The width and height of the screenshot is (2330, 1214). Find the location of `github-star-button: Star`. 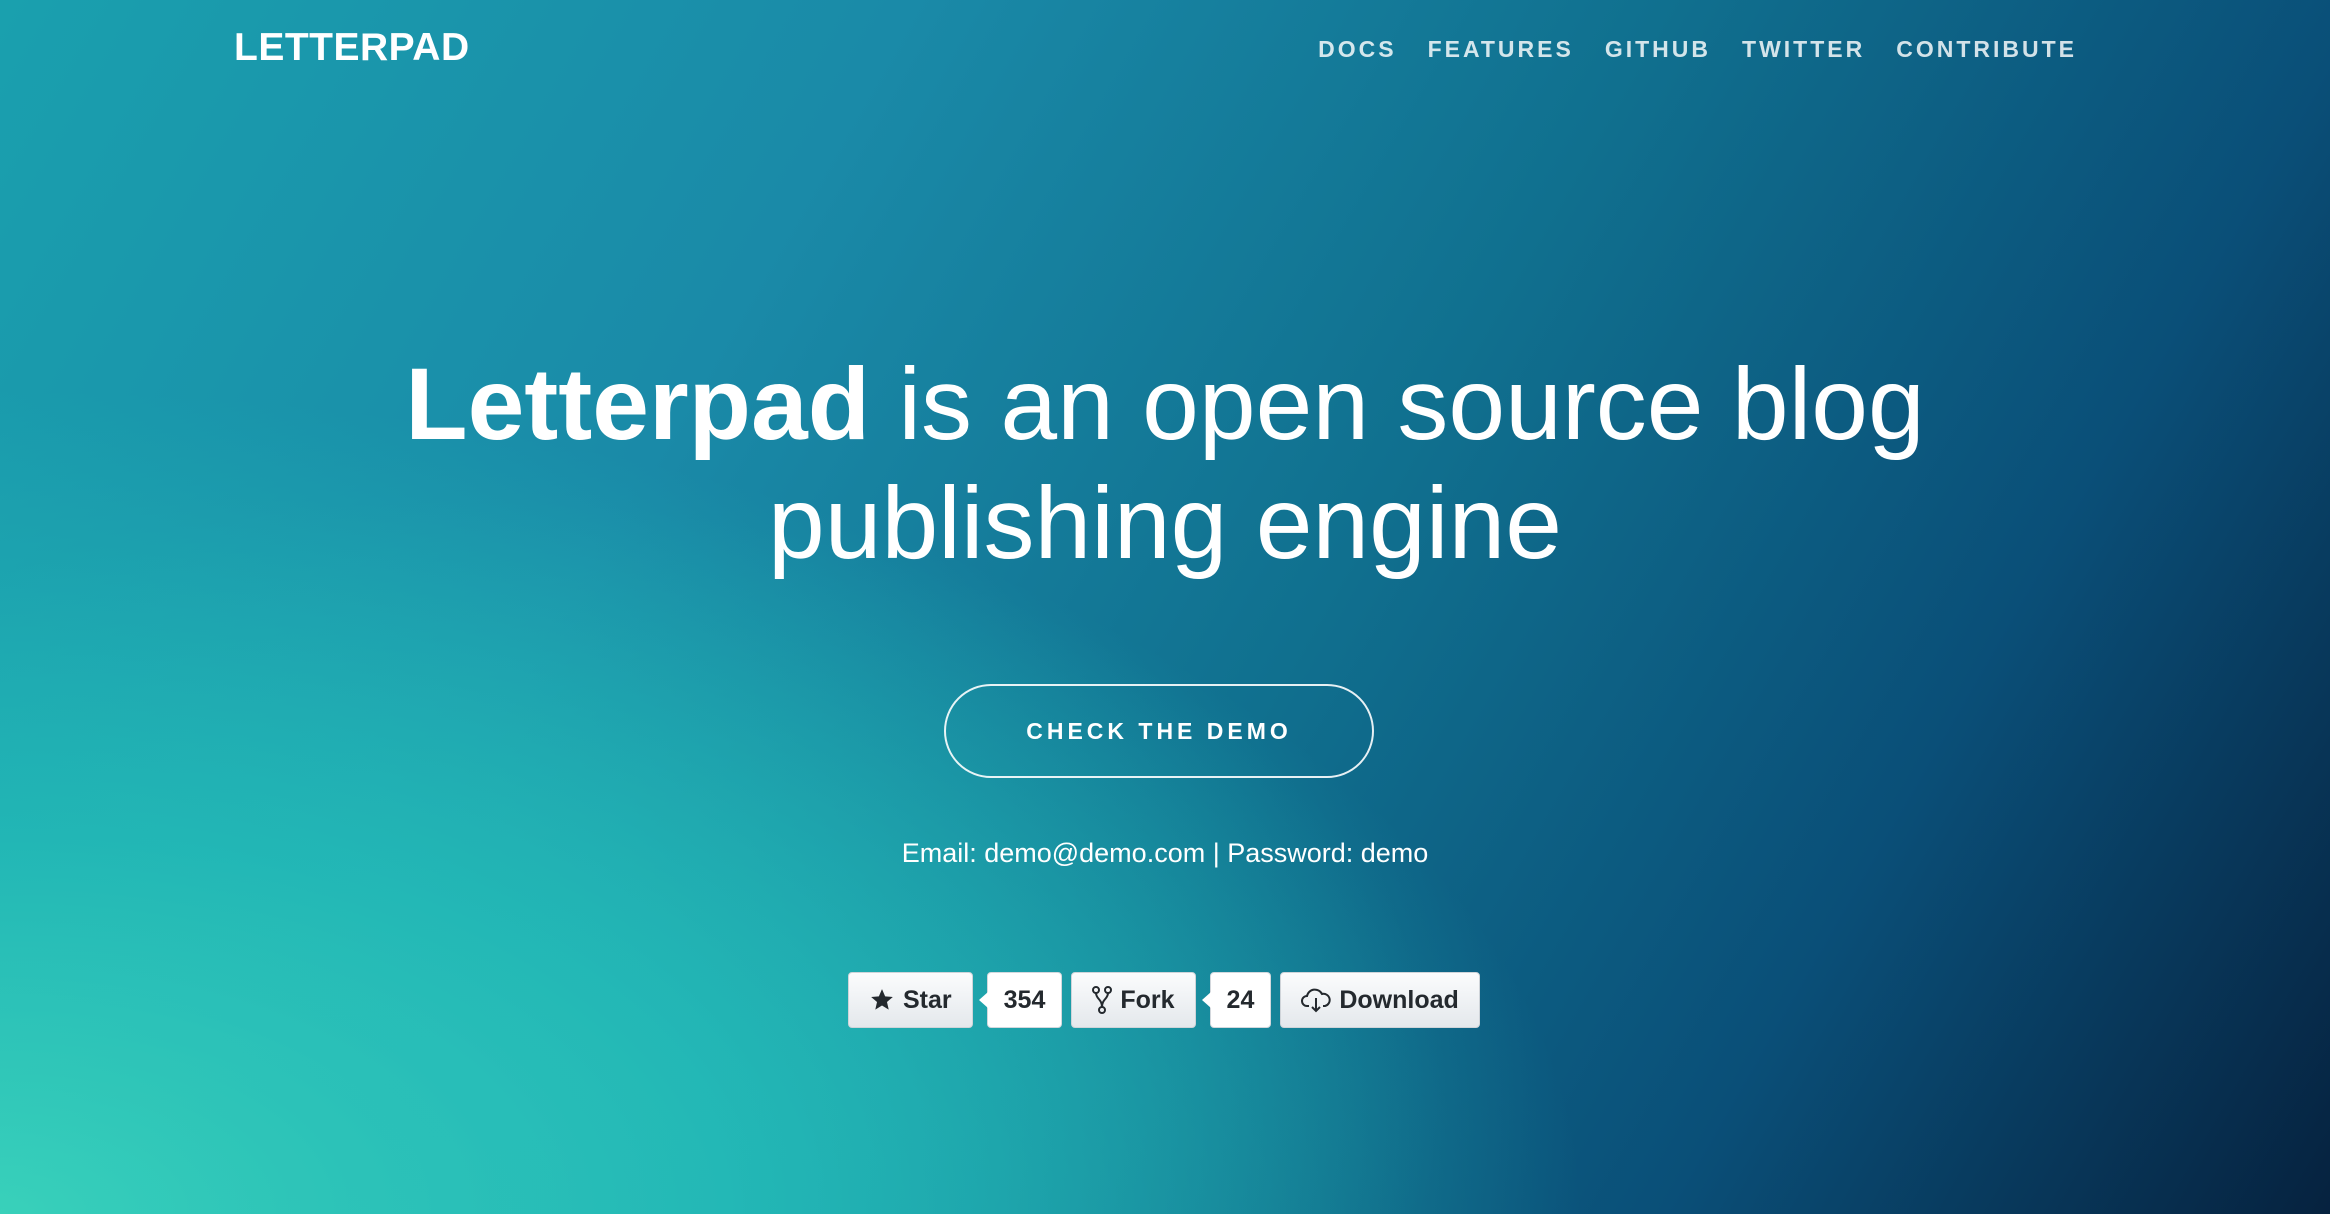

github-star-button: Star is located at coordinates (910, 1000).